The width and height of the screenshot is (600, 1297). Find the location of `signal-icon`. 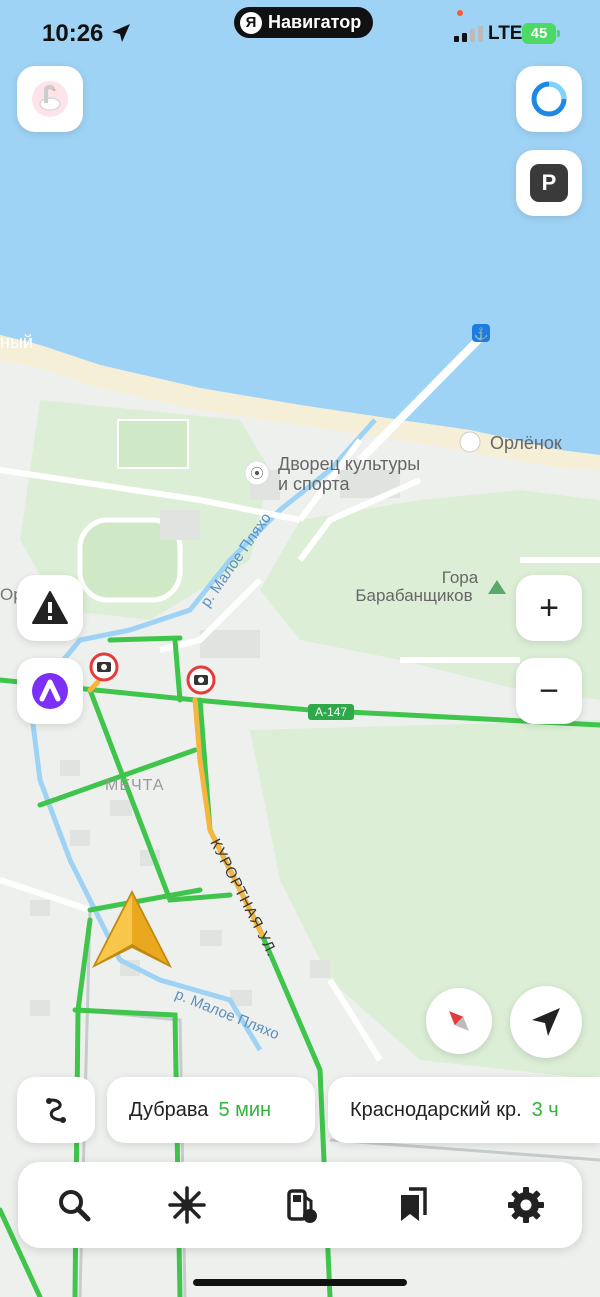

signal-icon is located at coordinates (468, 34).